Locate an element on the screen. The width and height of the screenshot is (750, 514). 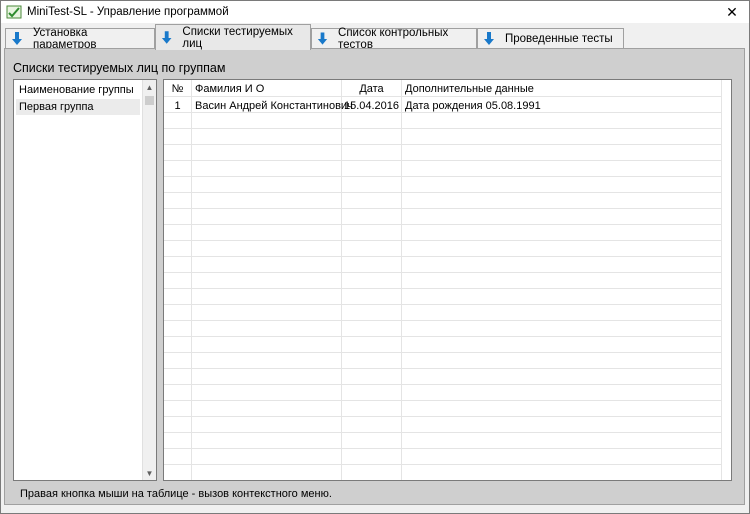
column-header-date: Дата is located at coordinates (371, 89).